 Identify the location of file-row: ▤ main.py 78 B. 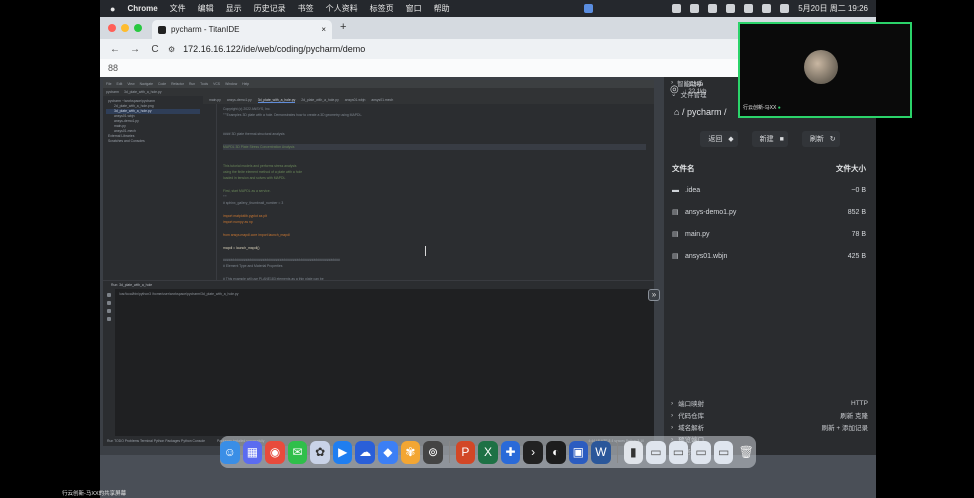
(770, 234).